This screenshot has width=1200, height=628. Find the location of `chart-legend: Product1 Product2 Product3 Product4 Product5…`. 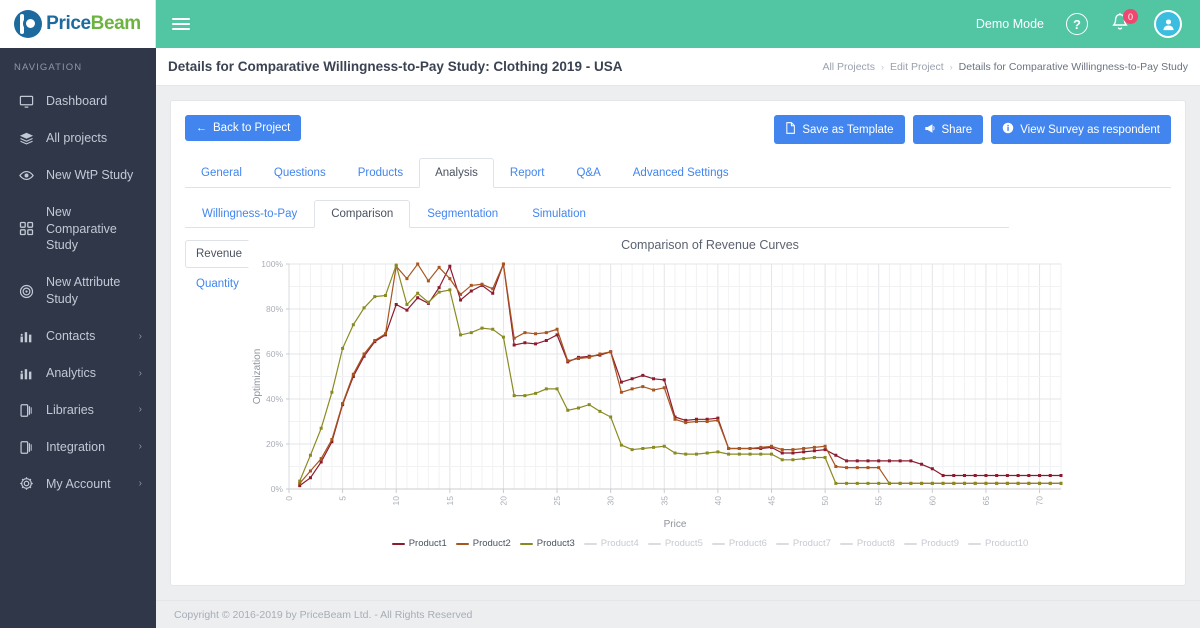

chart-legend: Product1 Product2 Product3 Product4 Product5… is located at coordinates (710, 543).